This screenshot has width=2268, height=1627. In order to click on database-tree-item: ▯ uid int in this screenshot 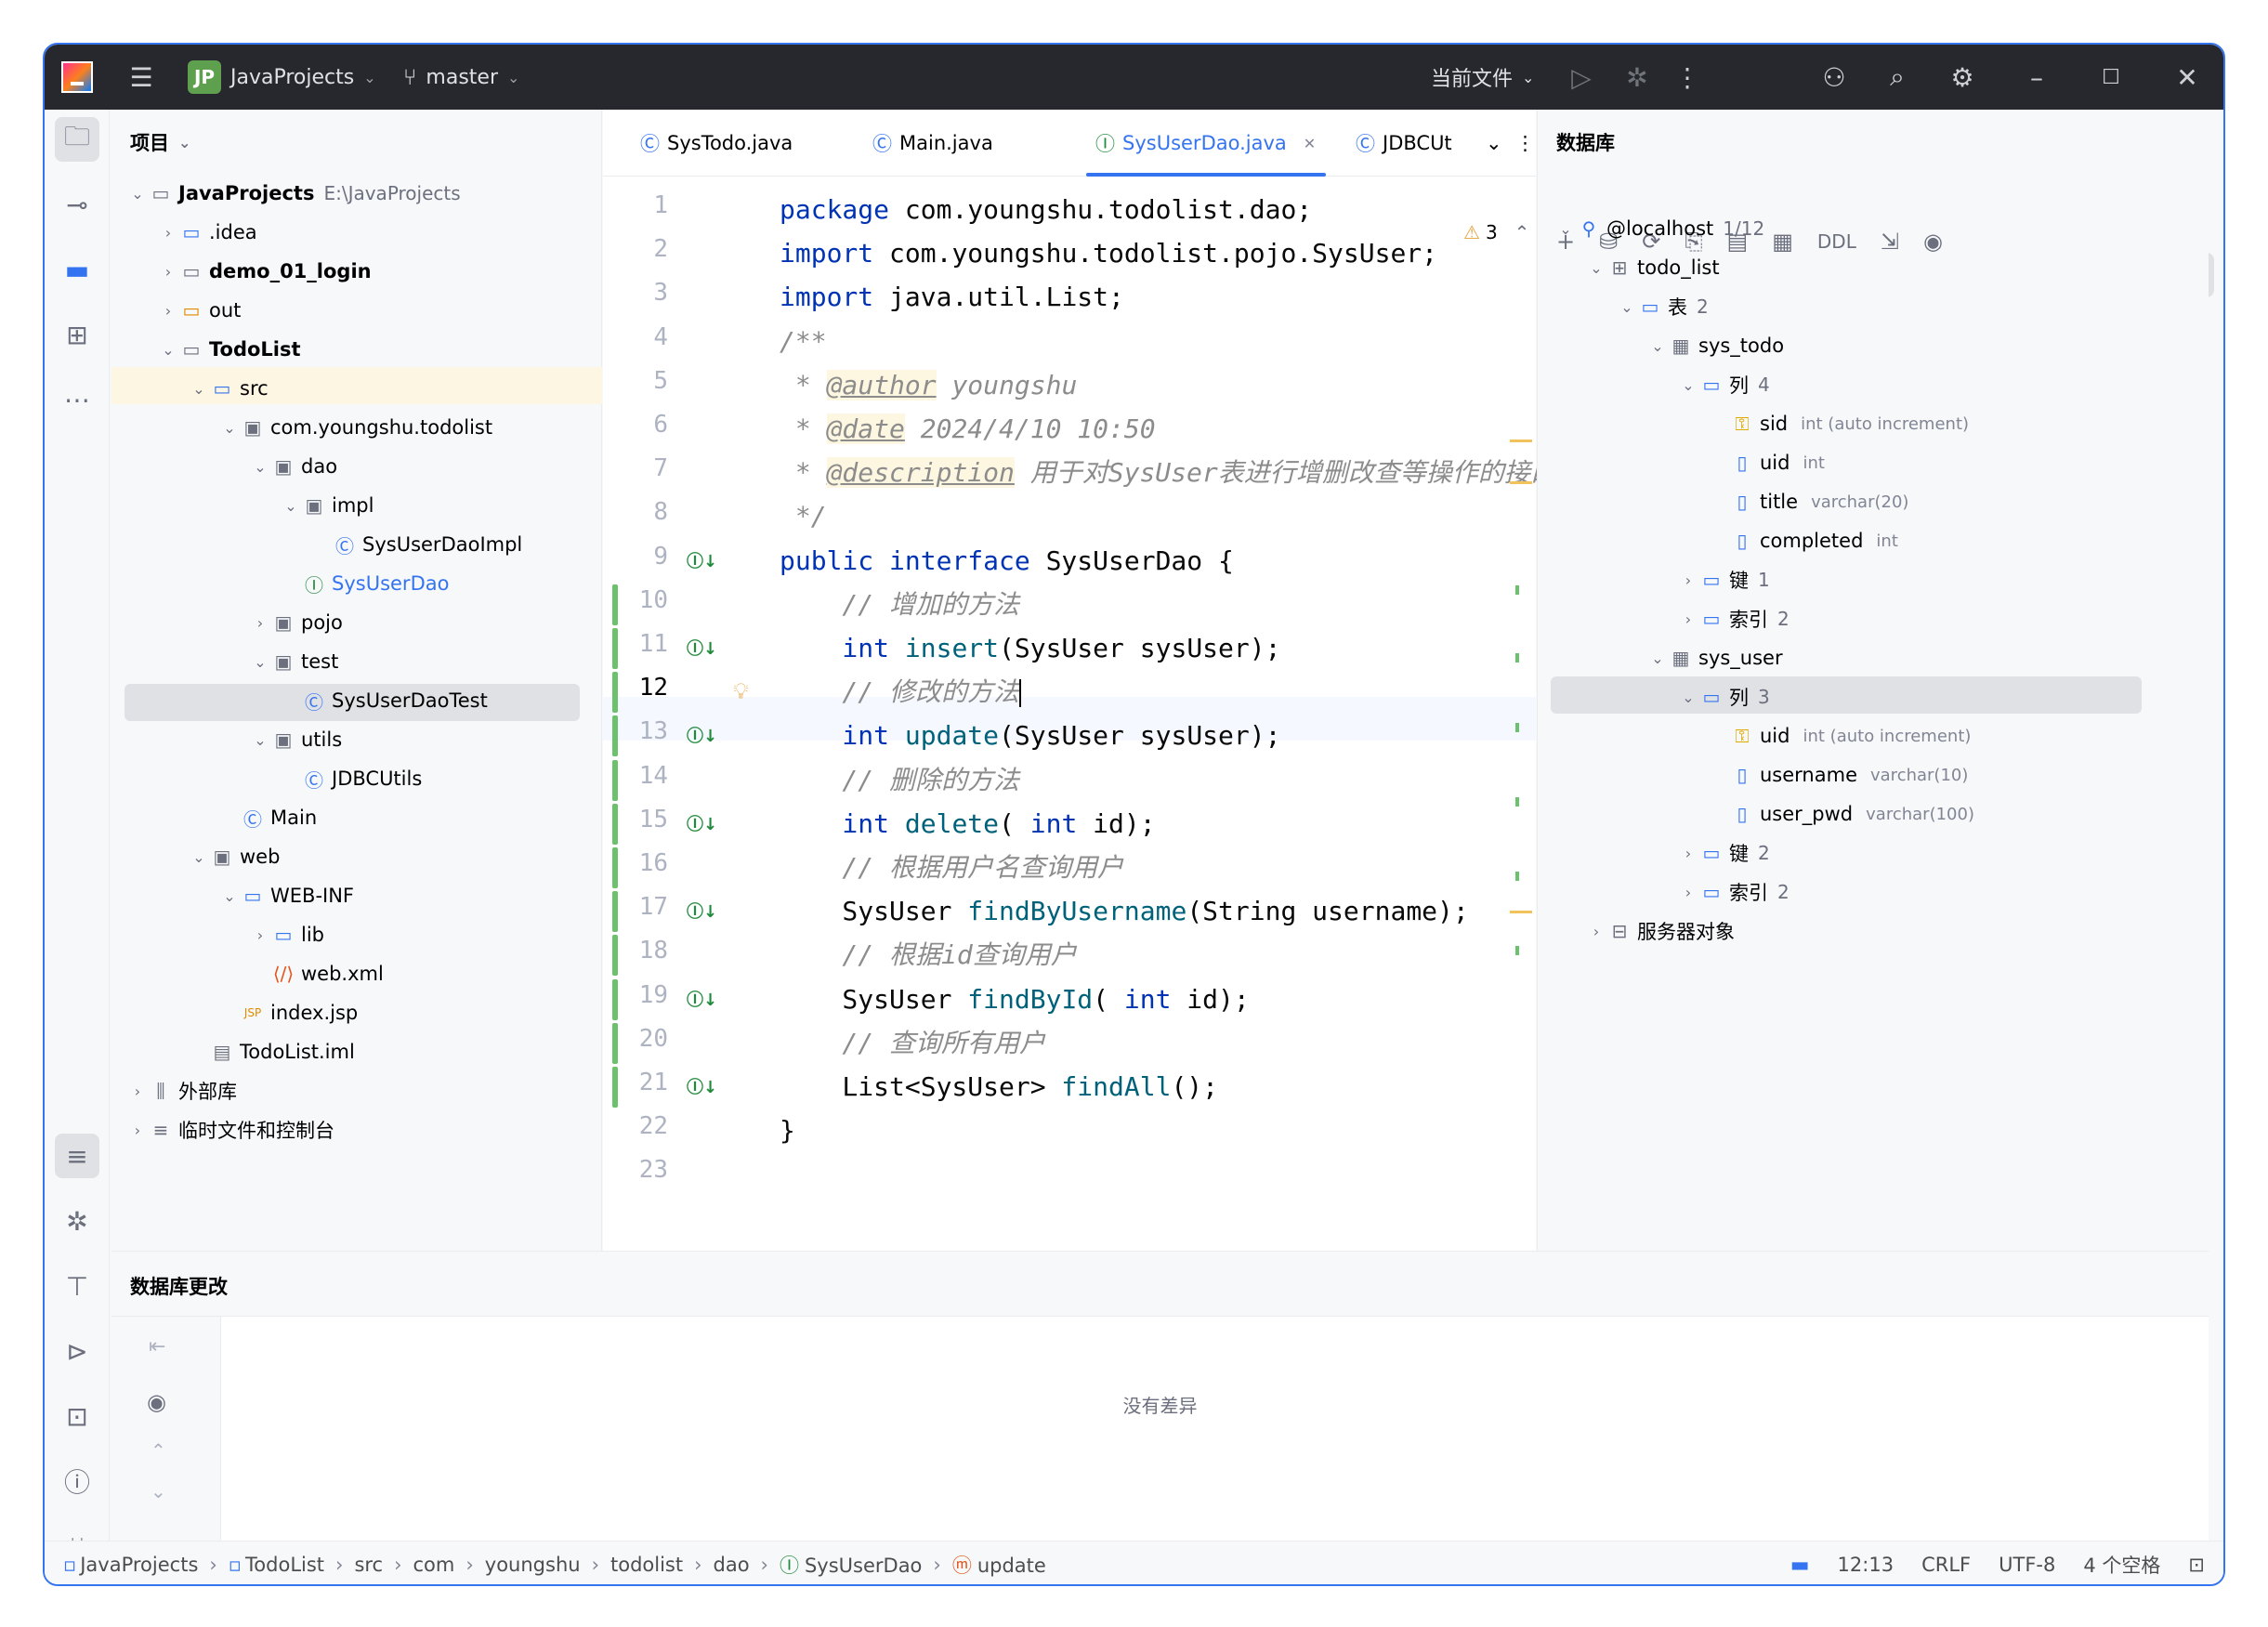, I will do `click(1766, 462)`.